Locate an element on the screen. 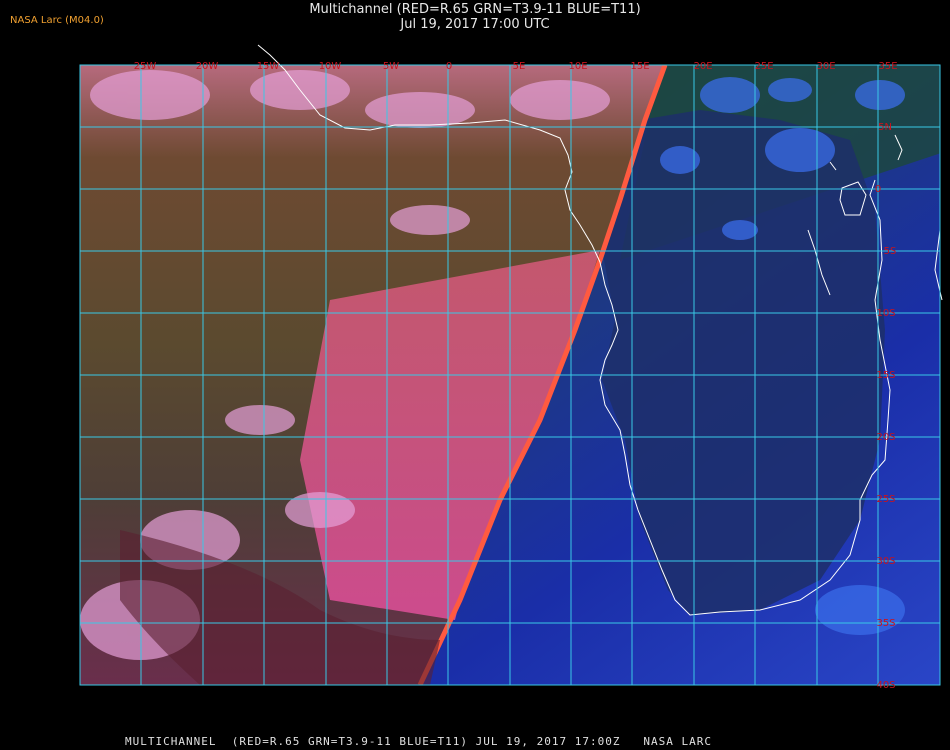 The image size is (950, 750). lat-label: 20S is located at coordinates (885, 437).